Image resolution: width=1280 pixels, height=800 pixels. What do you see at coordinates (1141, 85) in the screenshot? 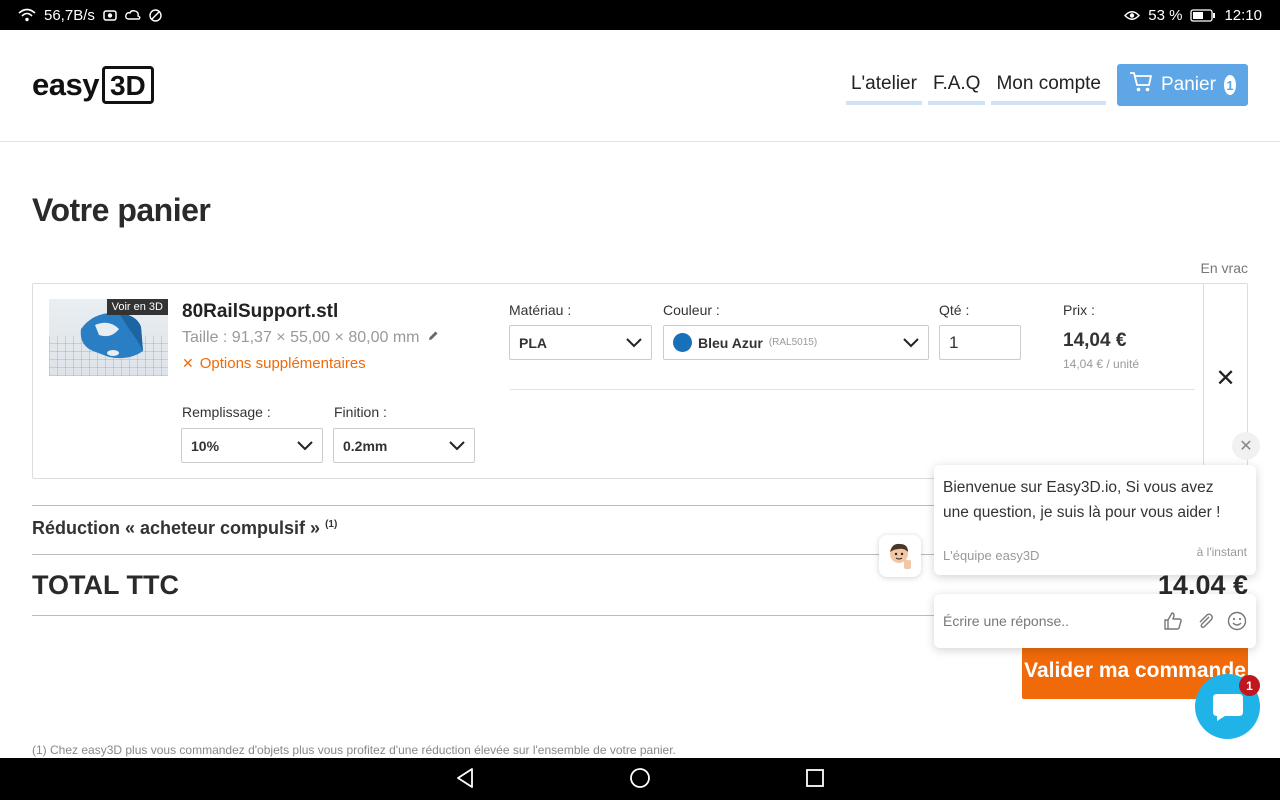
I see `cart-icon` at bounding box center [1141, 85].